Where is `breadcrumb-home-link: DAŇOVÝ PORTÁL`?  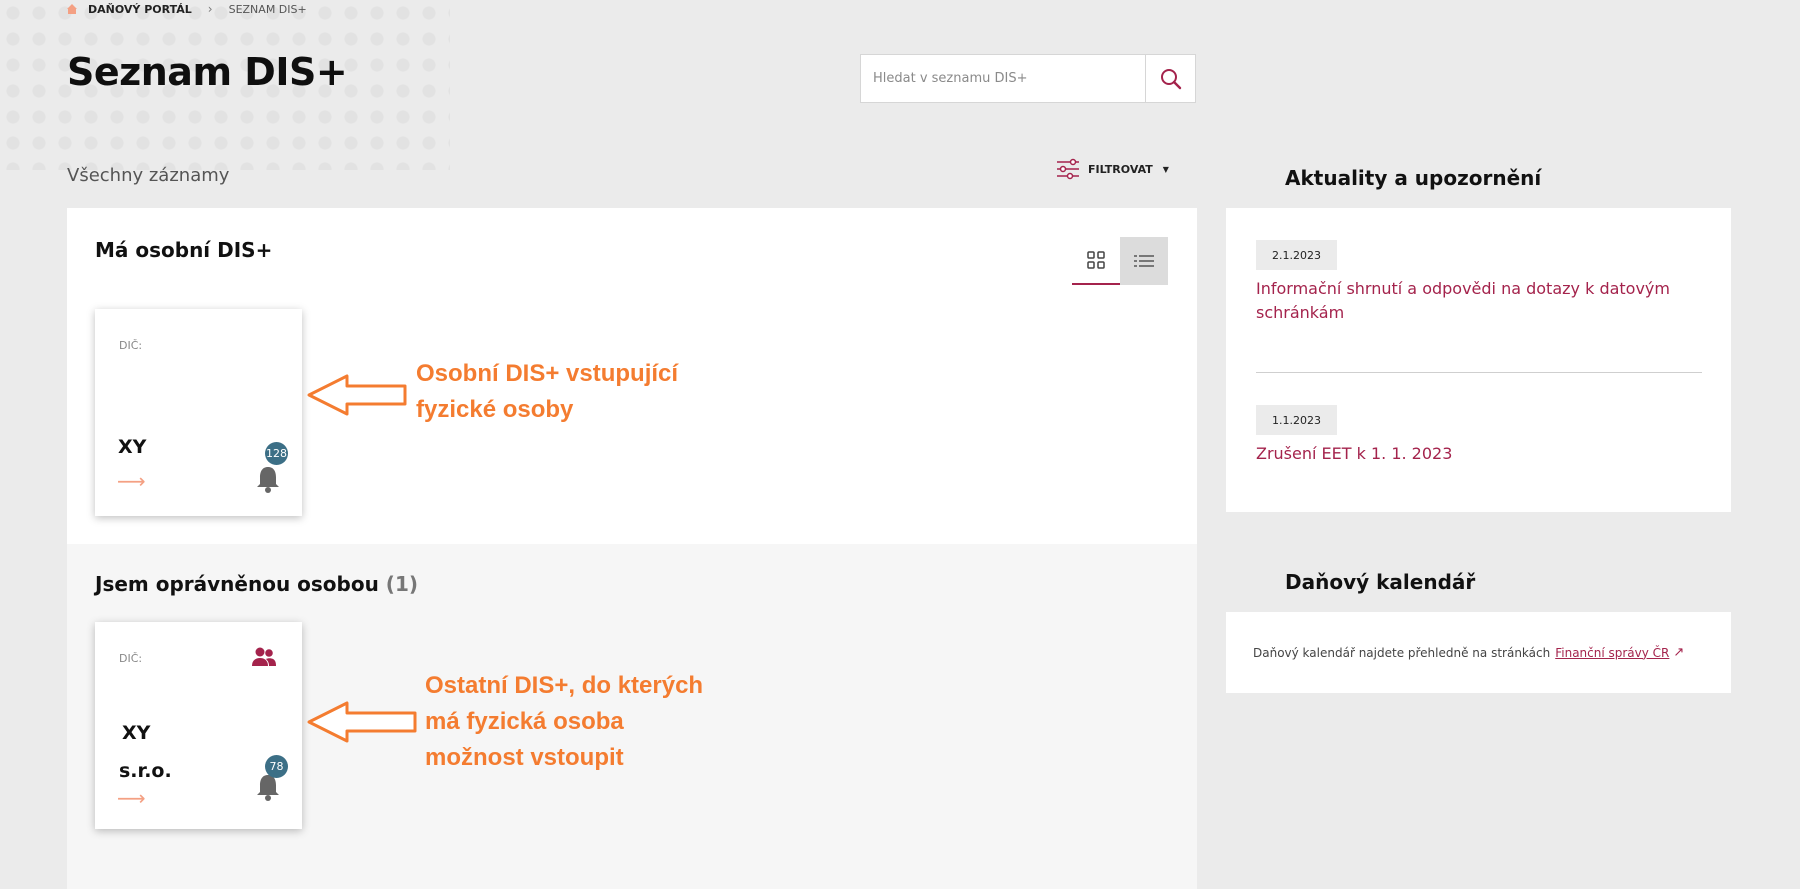
breadcrumb-home-link: DAŇOVÝ PORTÁL is located at coordinates (140, 9).